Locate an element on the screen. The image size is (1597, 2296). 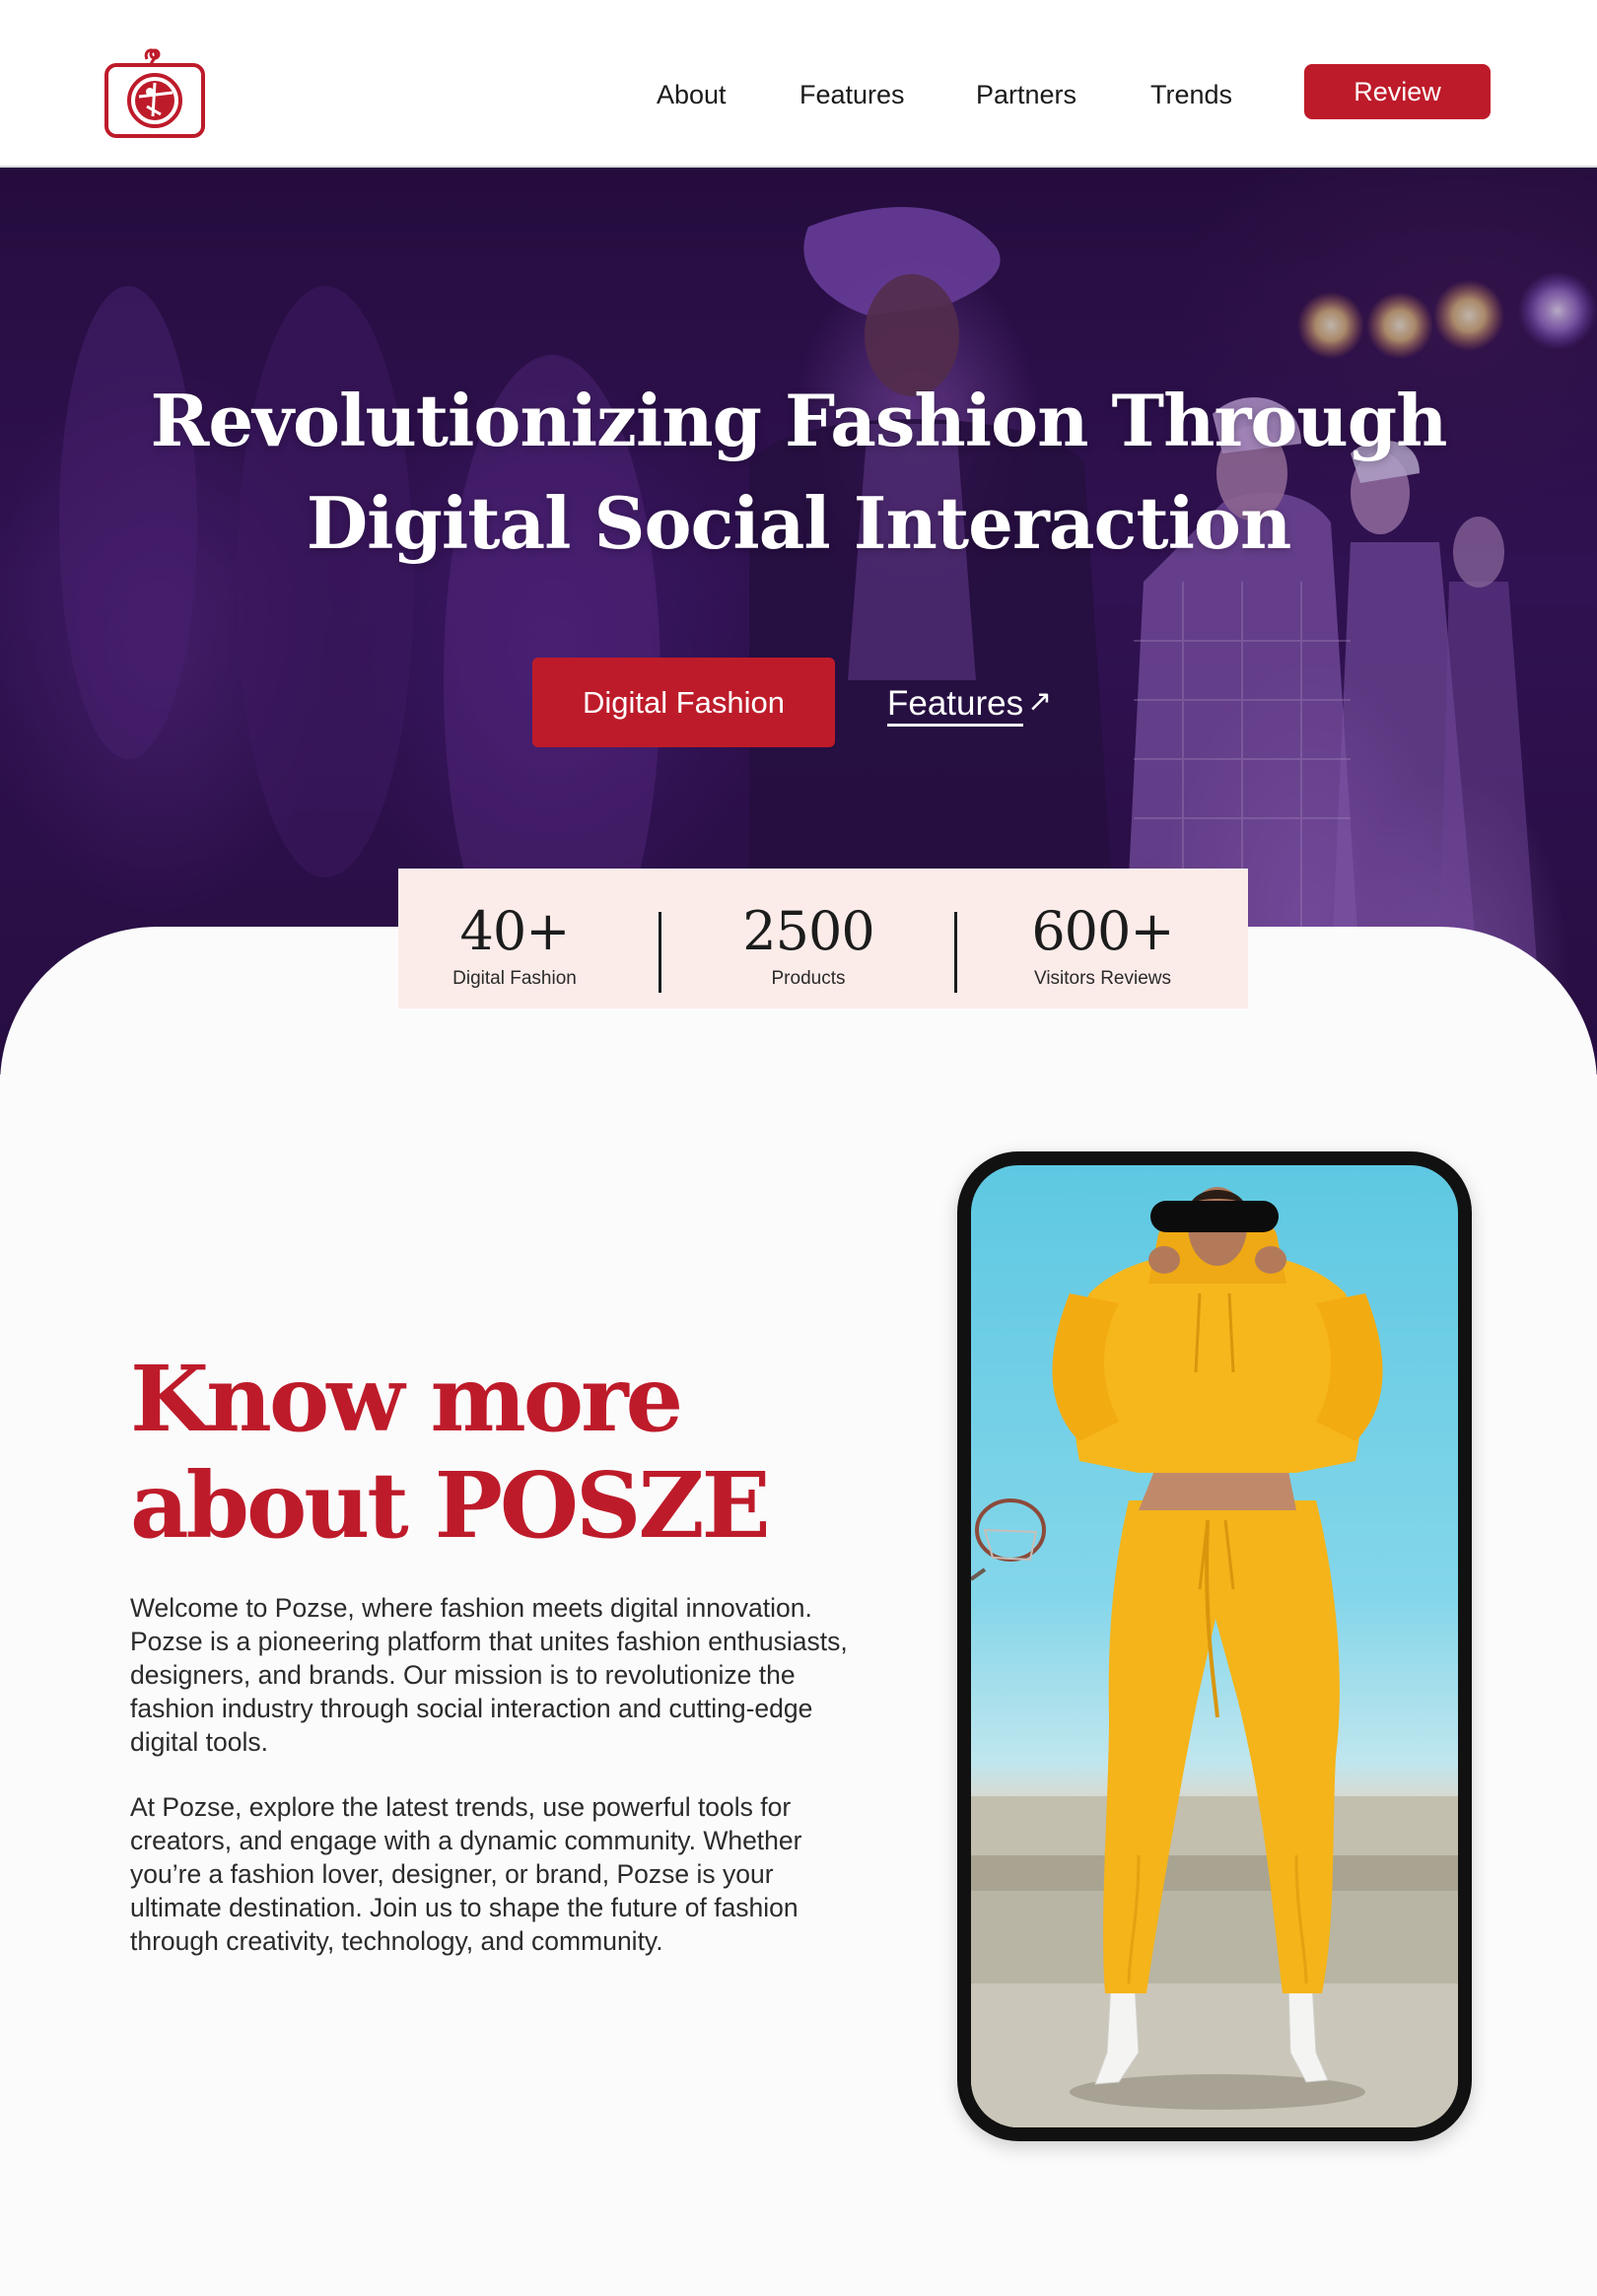
phone-notch is located at coordinates (1214, 1216).